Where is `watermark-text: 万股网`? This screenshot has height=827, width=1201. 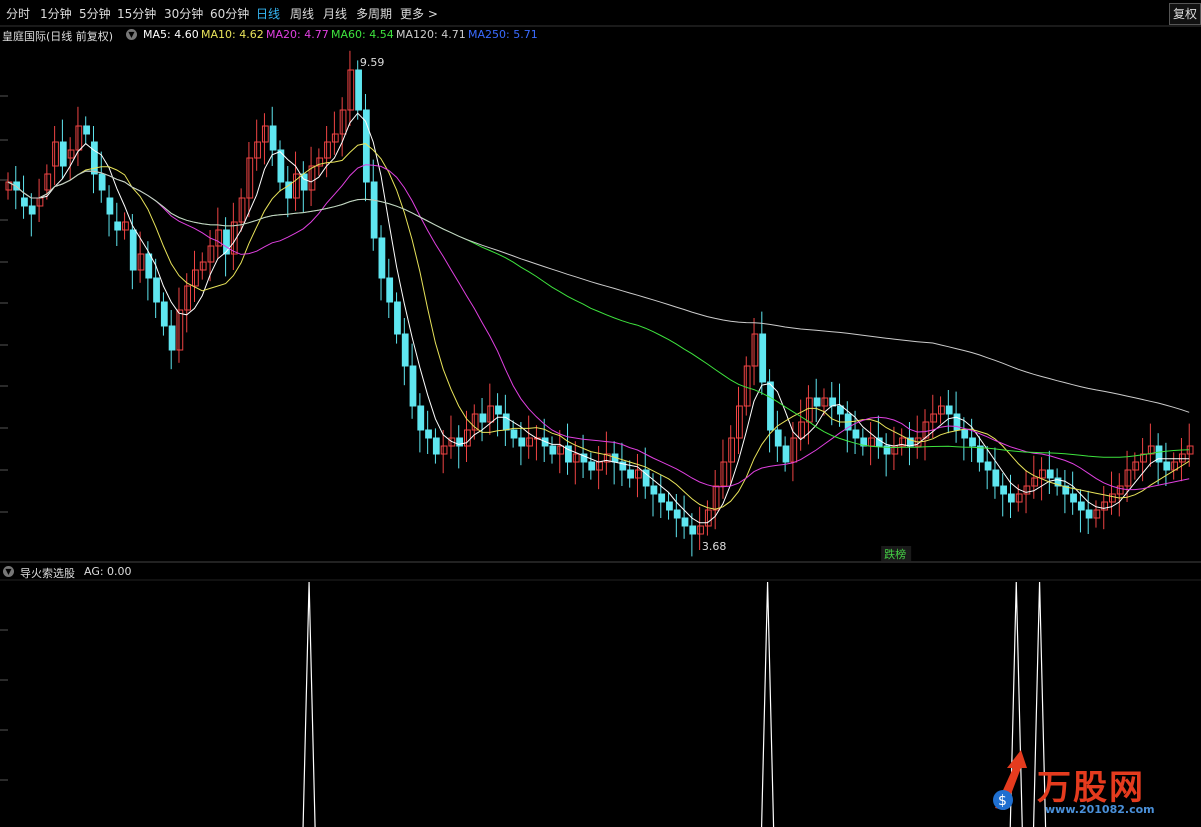 watermark-text: 万股网 is located at coordinates (1091, 788).